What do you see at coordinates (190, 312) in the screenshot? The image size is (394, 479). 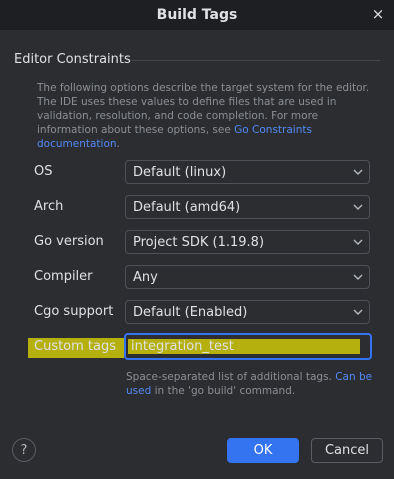 I see `cgo-support-value: Default (Enabled)` at bounding box center [190, 312].